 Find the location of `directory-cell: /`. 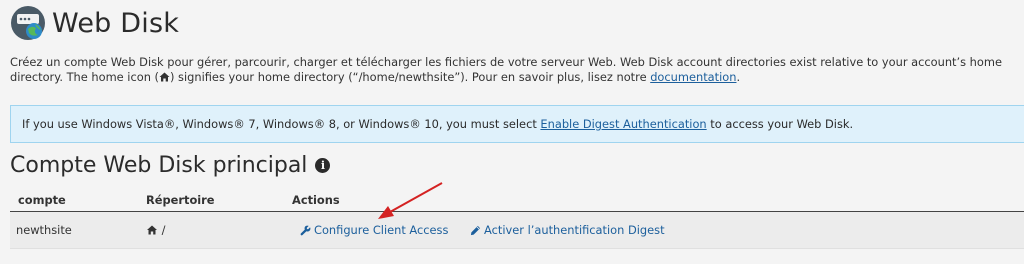

directory-cell: / is located at coordinates (155, 230).